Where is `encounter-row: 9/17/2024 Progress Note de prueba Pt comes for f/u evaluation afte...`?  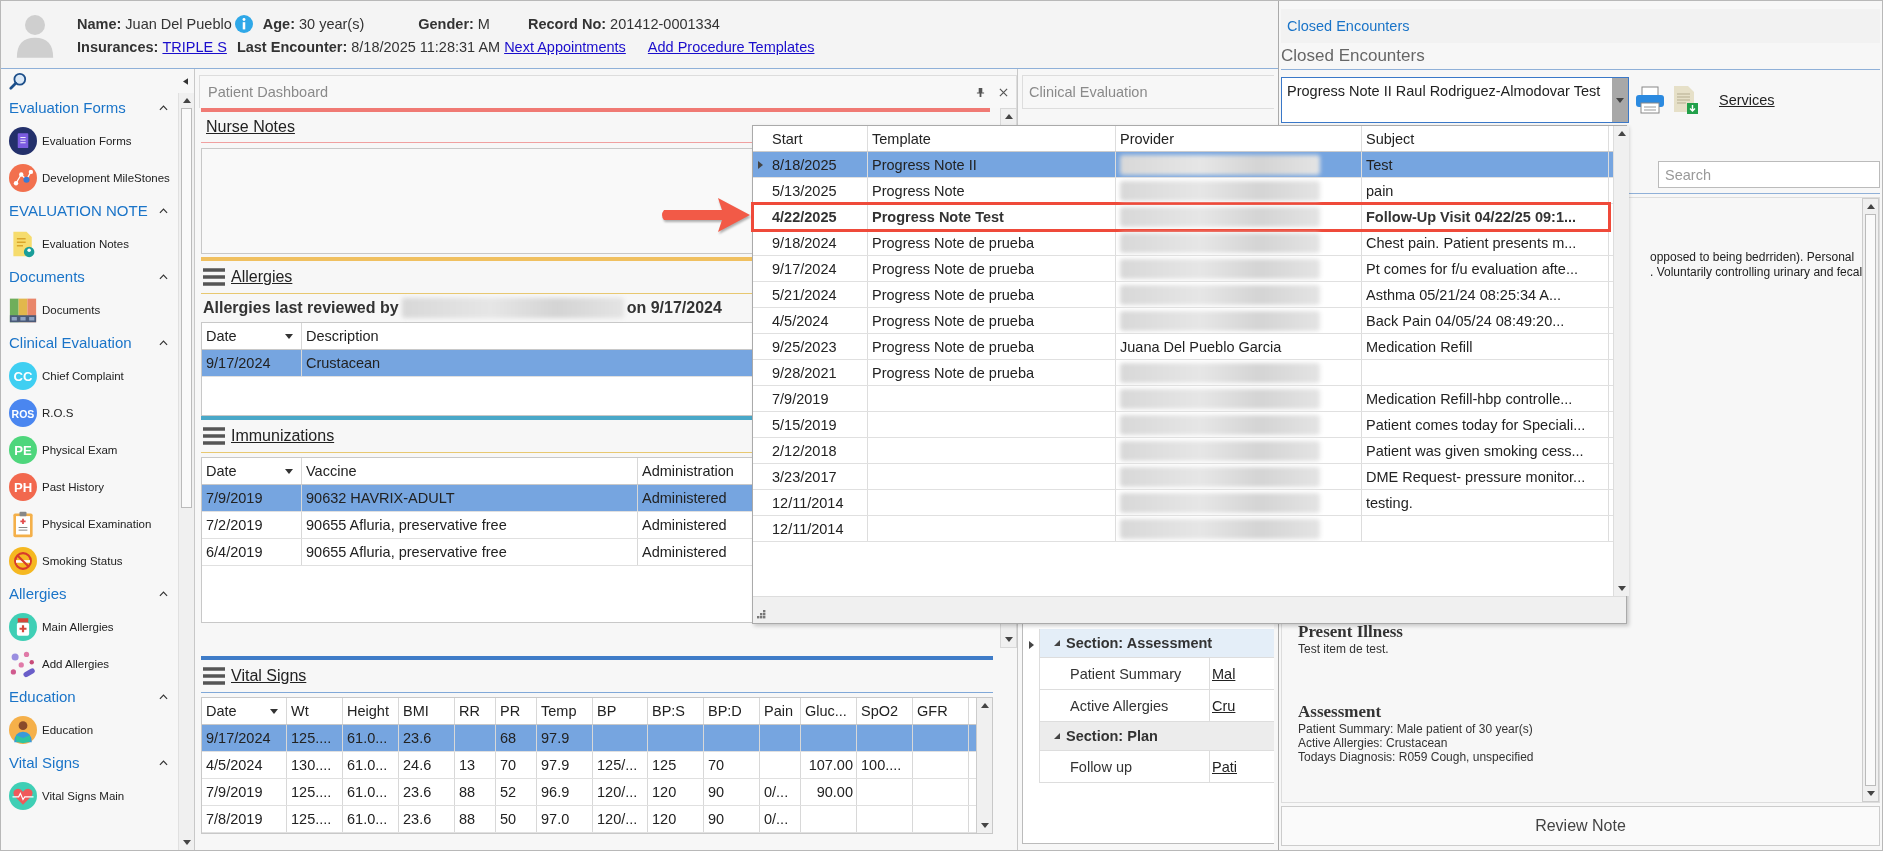 encounter-row: 9/17/2024 Progress Note de prueba Pt comes for f/u evaluation afte... is located at coordinates (1183, 269).